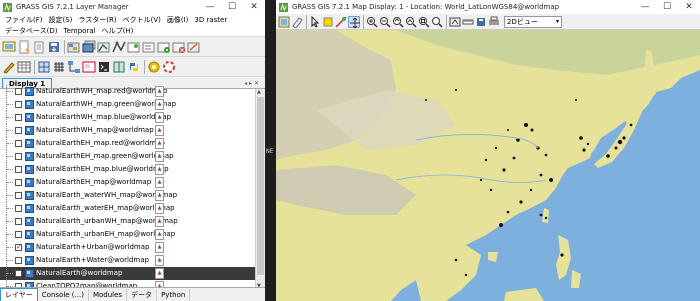  I want to click on view-mode-dropdown: 2Dビュー ▾, so click(533, 21).